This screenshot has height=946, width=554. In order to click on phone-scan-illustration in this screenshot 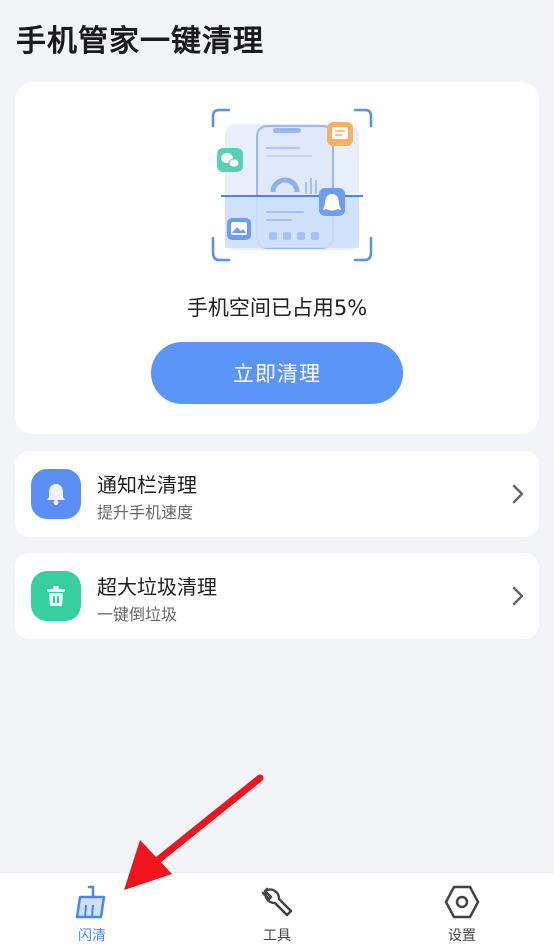, I will do `click(292, 185)`.